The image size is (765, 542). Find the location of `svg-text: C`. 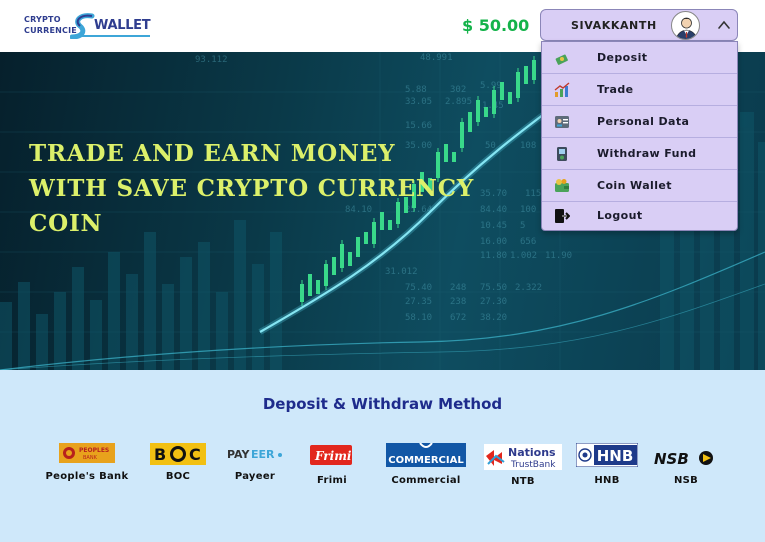

svg-text: C is located at coordinates (195, 454).